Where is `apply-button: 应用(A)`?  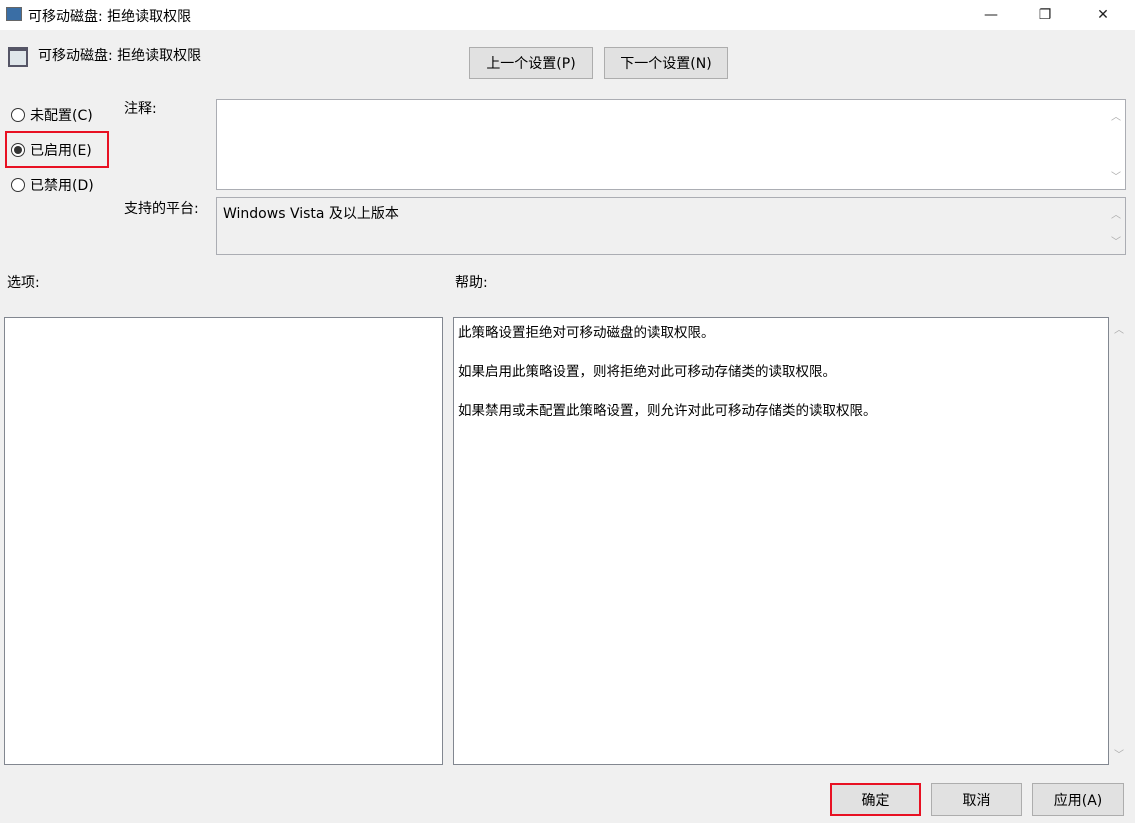
apply-button: 应用(A) is located at coordinates (1078, 799).